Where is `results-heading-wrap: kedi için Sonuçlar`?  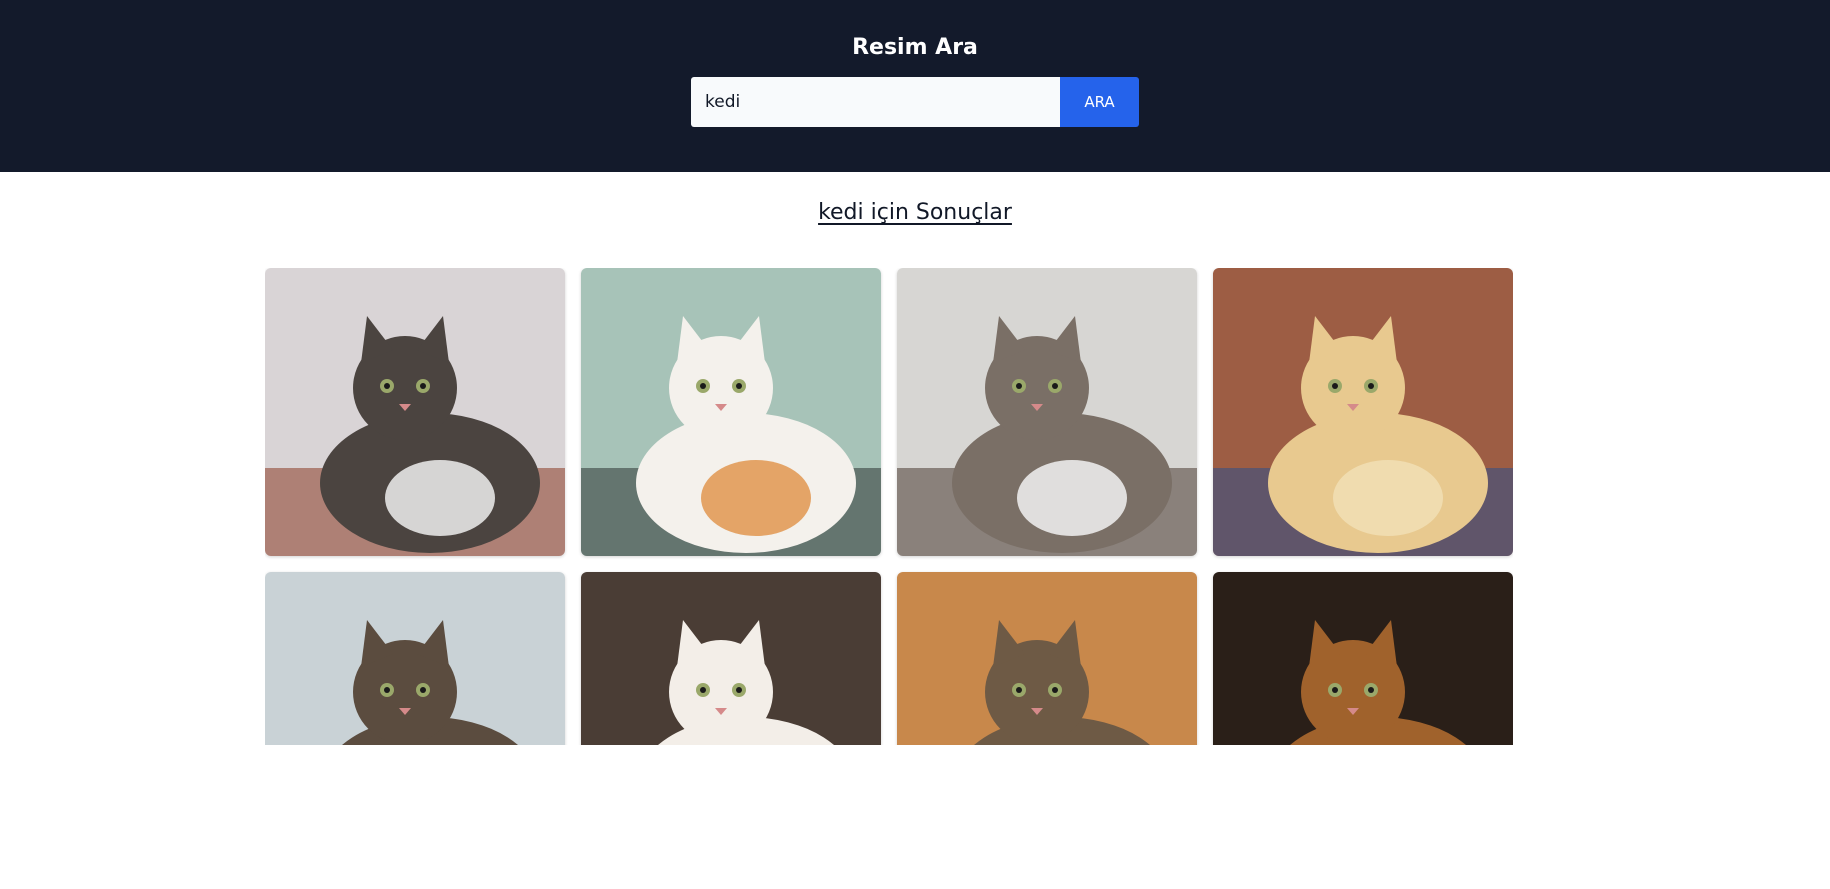 results-heading-wrap: kedi için Sonuçlar is located at coordinates (915, 217).